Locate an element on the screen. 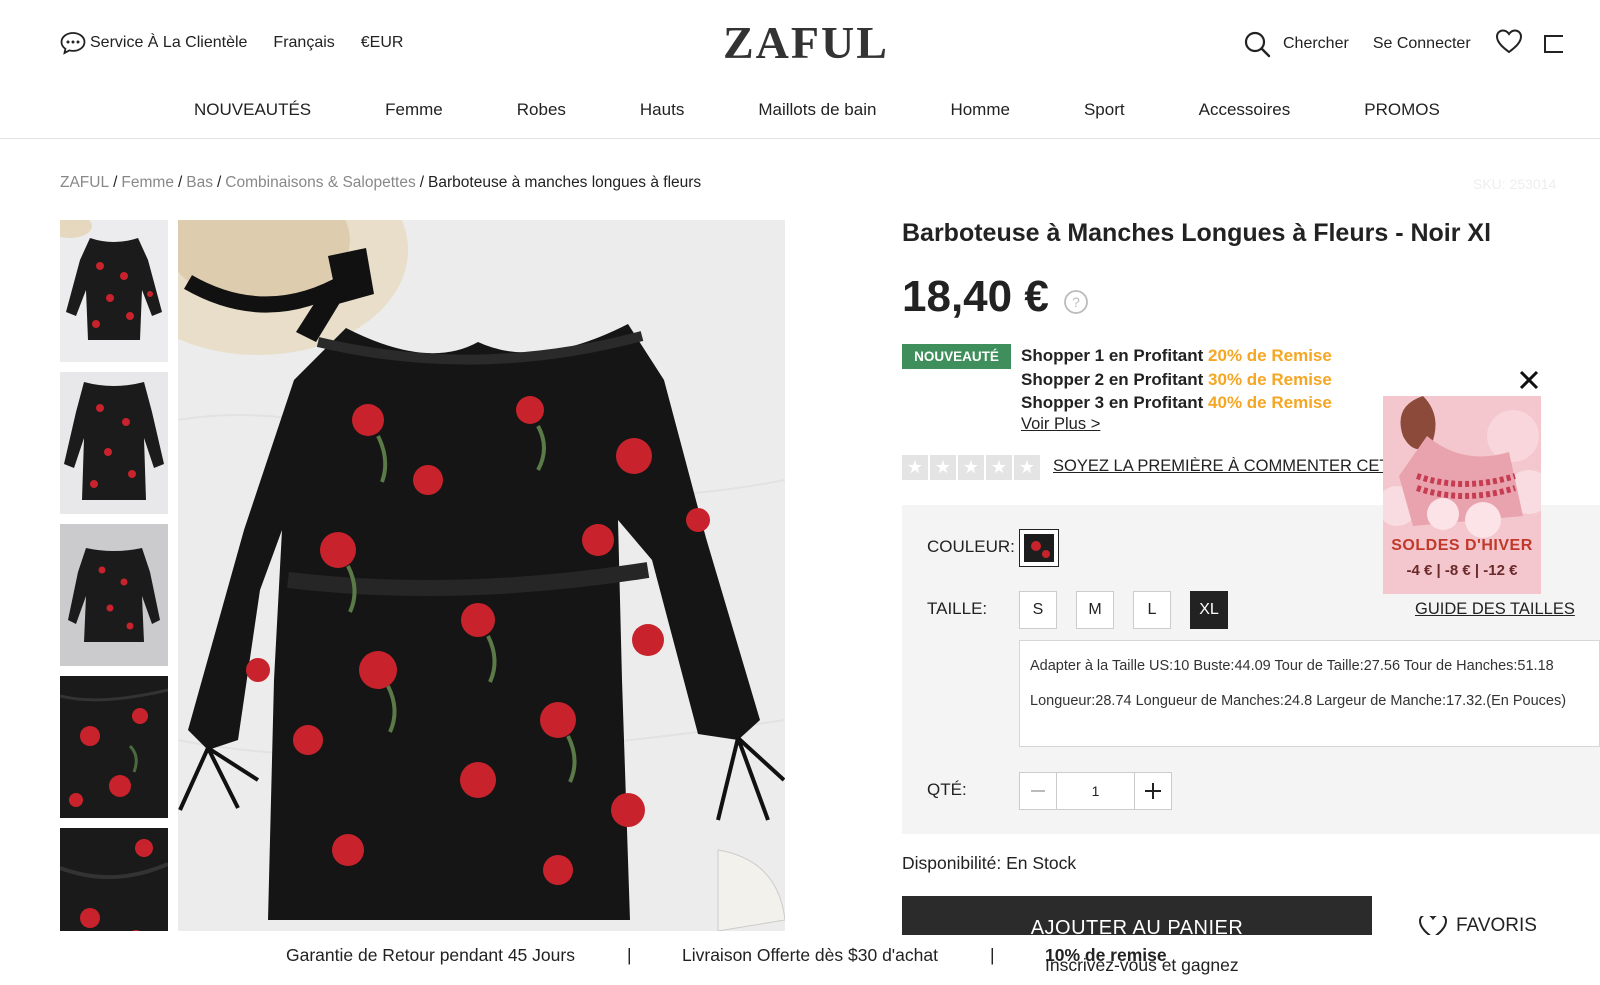 The image size is (1600, 985). size-option-l: L is located at coordinates (1152, 610).